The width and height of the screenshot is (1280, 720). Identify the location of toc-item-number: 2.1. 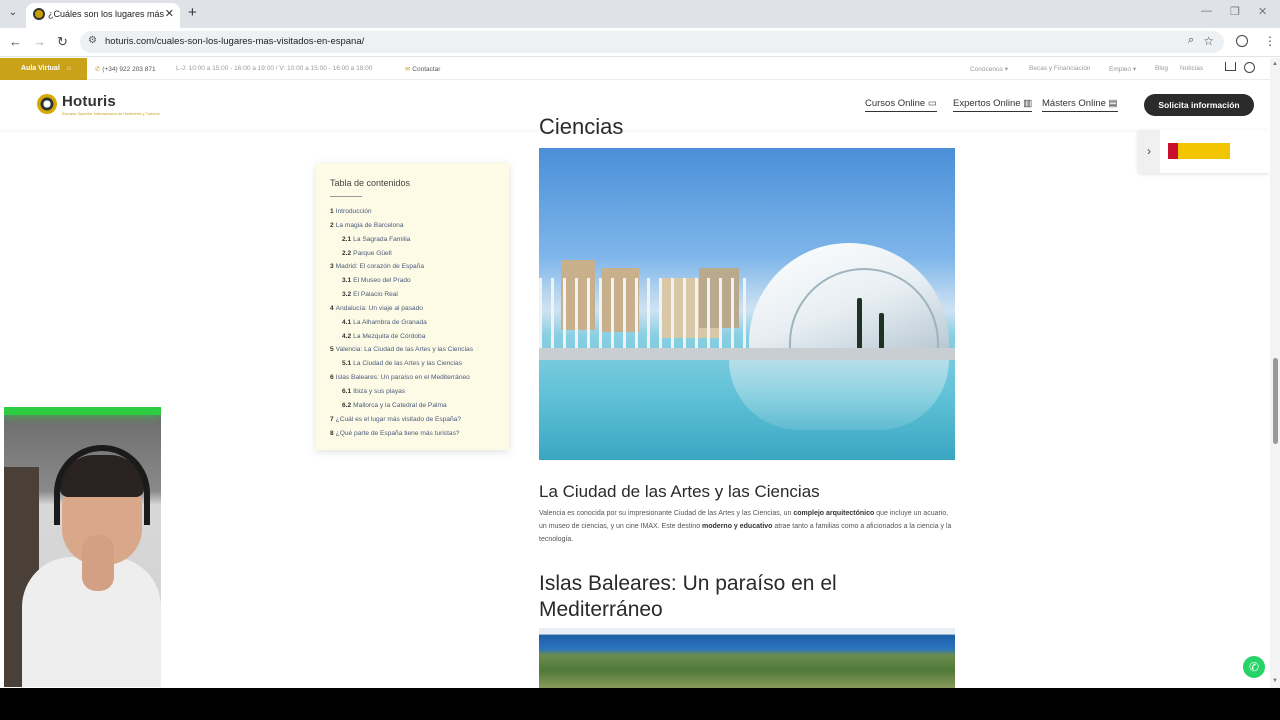
(347, 239).